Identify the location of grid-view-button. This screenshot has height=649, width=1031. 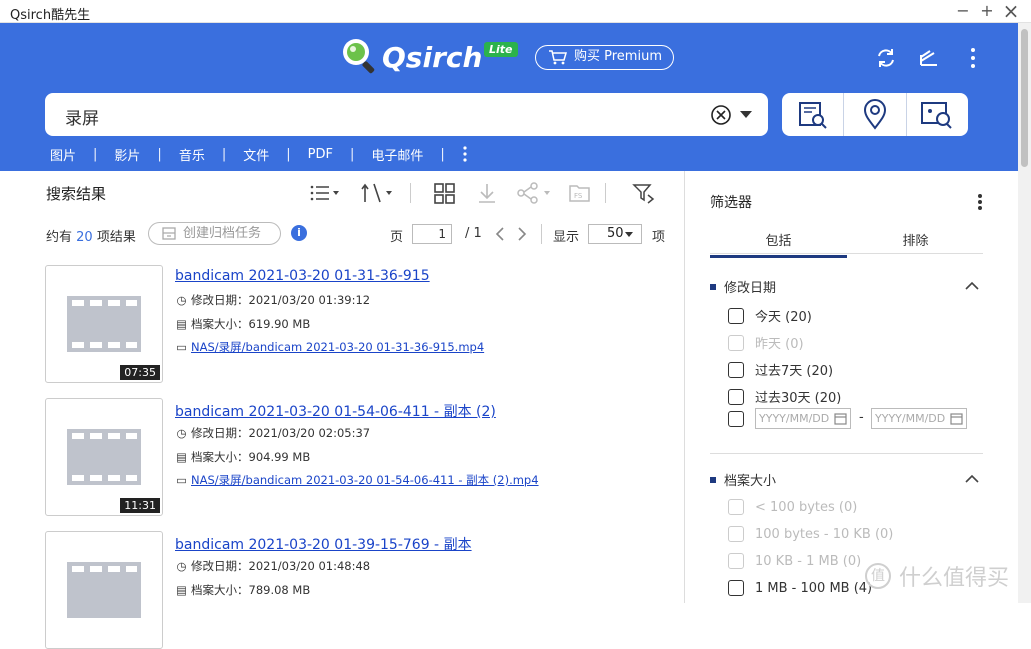
(445, 193).